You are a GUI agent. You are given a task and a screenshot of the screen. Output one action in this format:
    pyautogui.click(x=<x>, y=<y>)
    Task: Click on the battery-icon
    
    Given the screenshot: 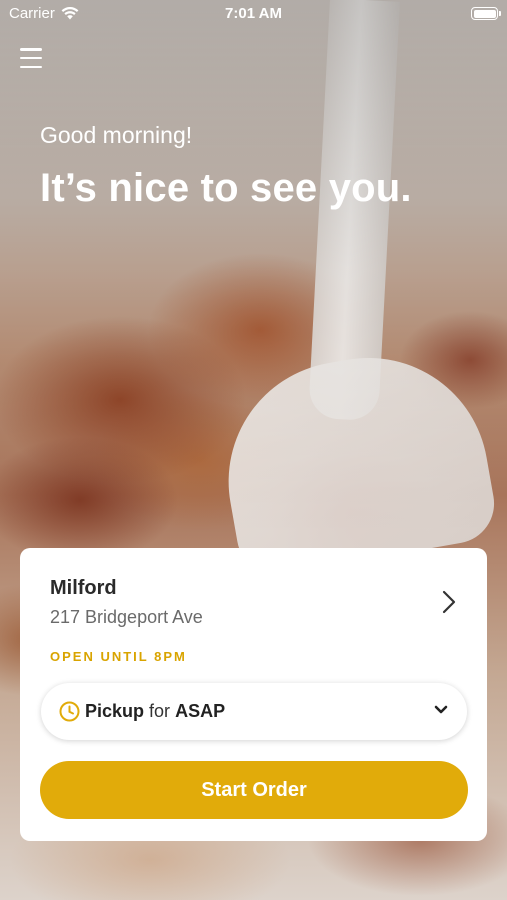 What is the action you would take?
    pyautogui.click(x=486, y=13)
    